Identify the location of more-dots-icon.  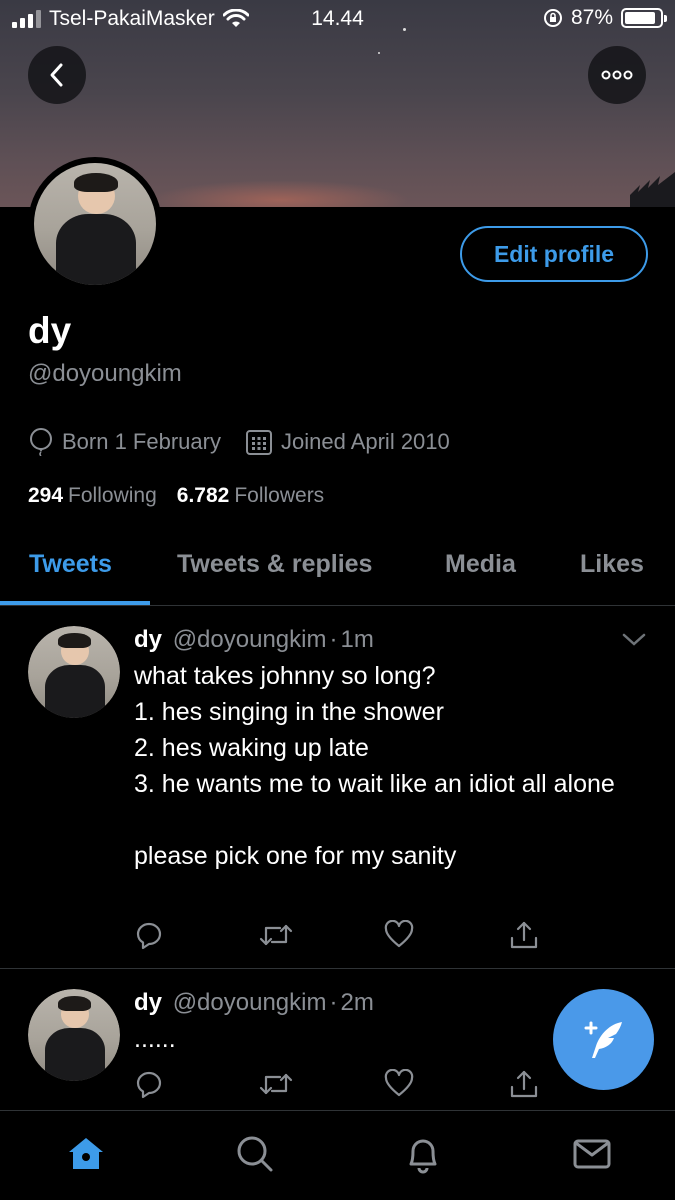
(617, 75).